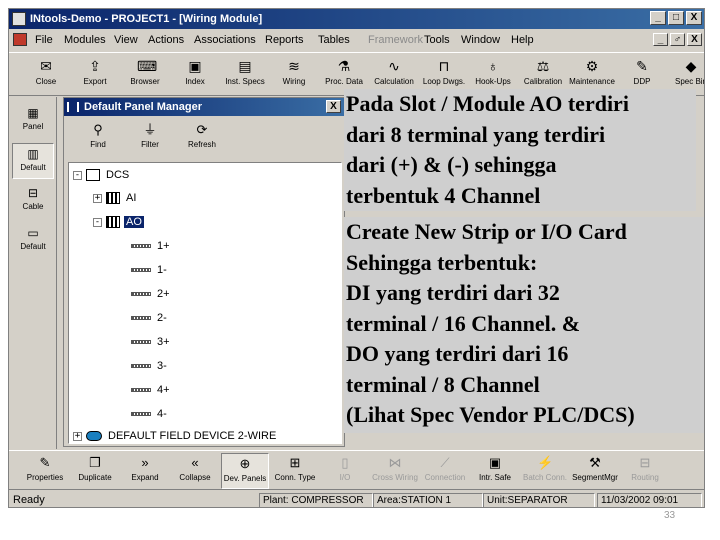 The image size is (720, 540). Describe the element at coordinates (126, 40) in the screenshot. I see `menu-view: View` at that location.